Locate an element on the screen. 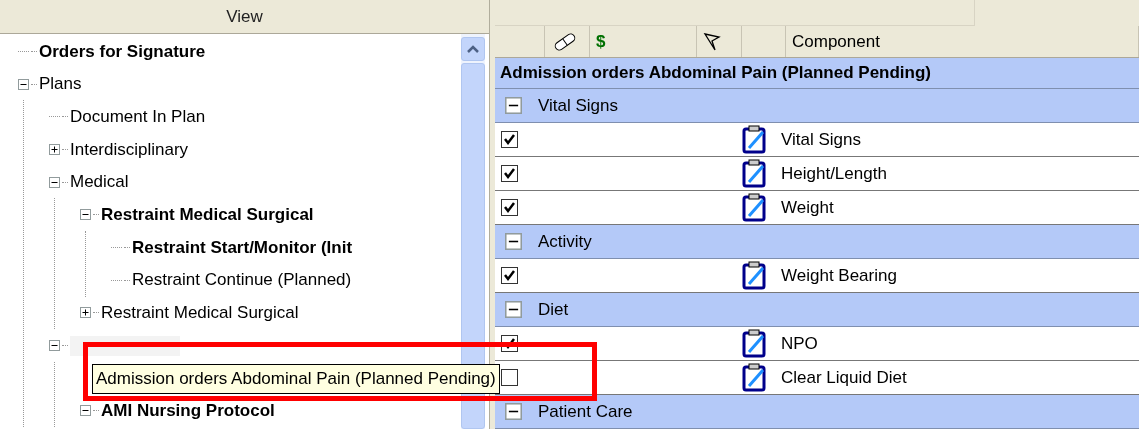 The width and height of the screenshot is (1139, 429). order-name: Weight is located at coordinates (807, 207).